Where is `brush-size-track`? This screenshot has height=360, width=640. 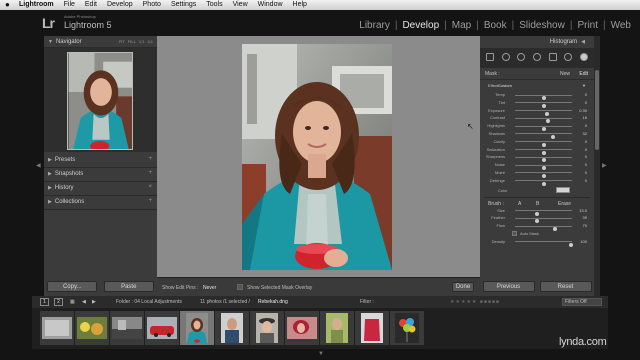 brush-size-track is located at coordinates (543, 213).